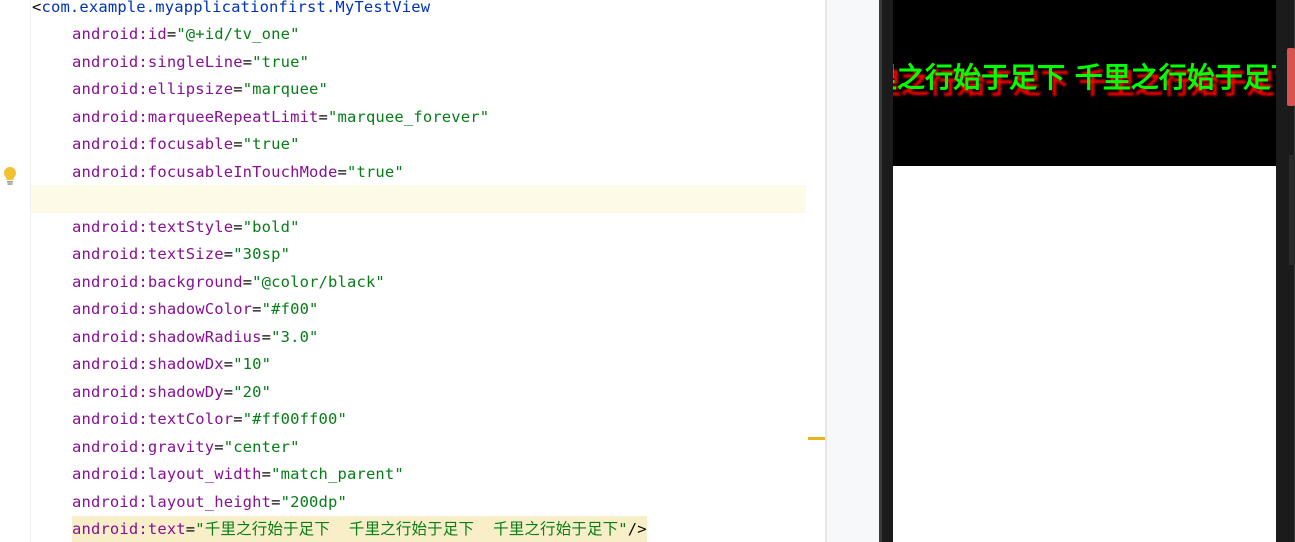  I want to click on code-line-attribute: android:shadowRadius="3.0", so click(175, 337).